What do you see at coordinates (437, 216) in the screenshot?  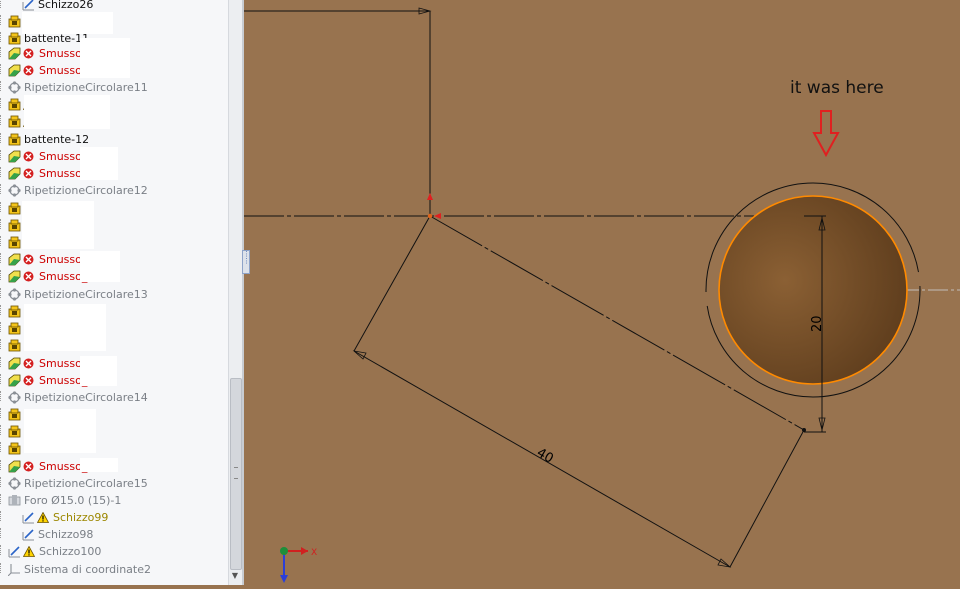 I see `horizontal-constraint-arrow` at bounding box center [437, 216].